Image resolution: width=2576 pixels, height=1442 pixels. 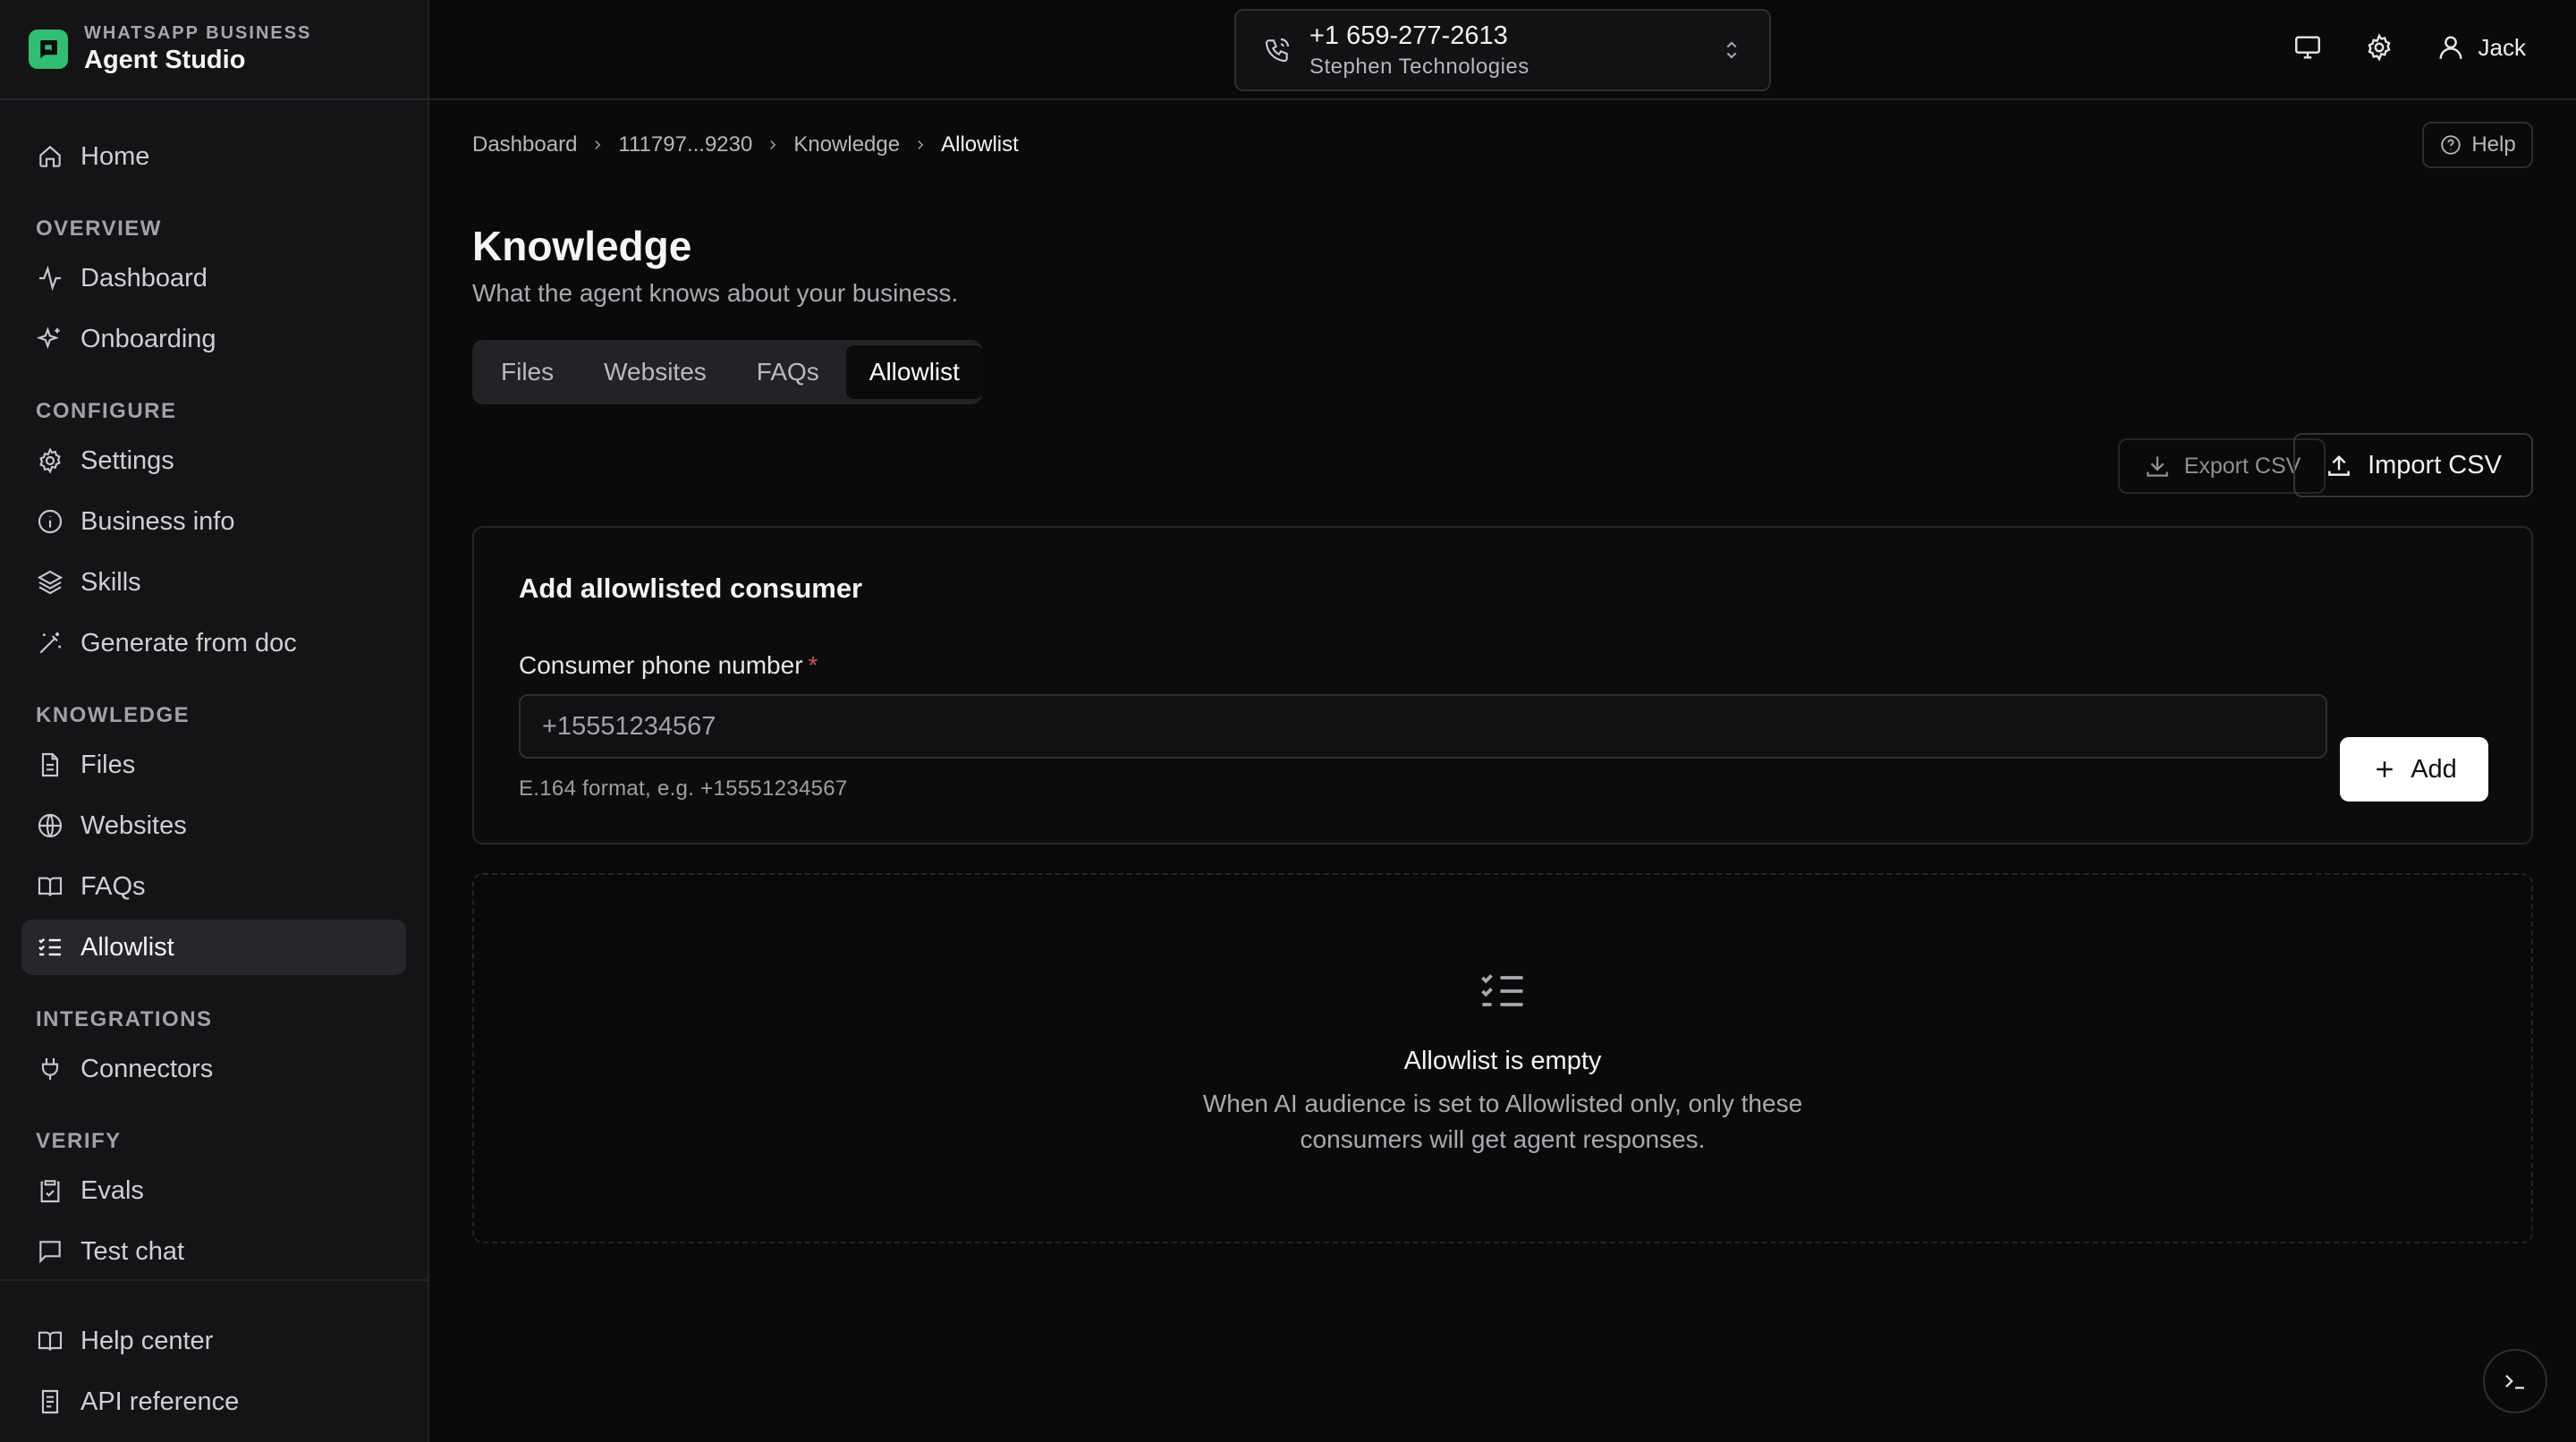 I want to click on sidebar-item-label: FAQs, so click(x=113, y=886).